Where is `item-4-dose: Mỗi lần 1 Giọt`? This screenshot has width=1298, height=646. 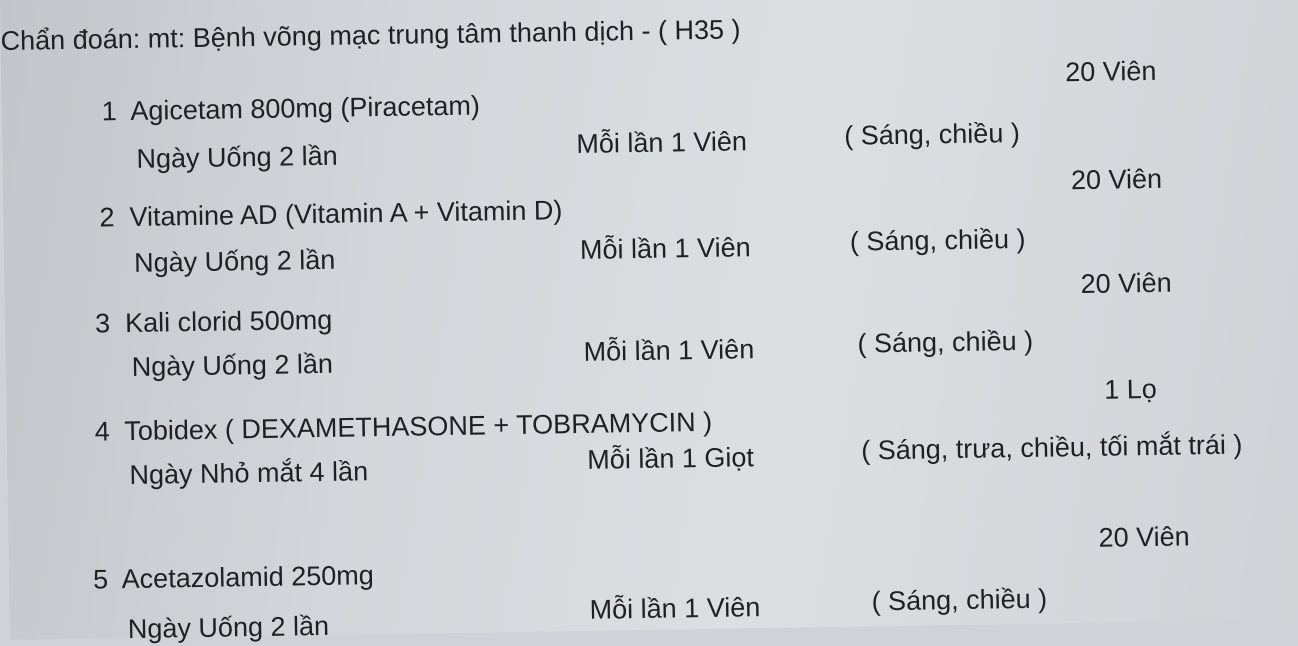
item-4-dose: Mỗi lần 1 Giọt is located at coordinates (671, 458).